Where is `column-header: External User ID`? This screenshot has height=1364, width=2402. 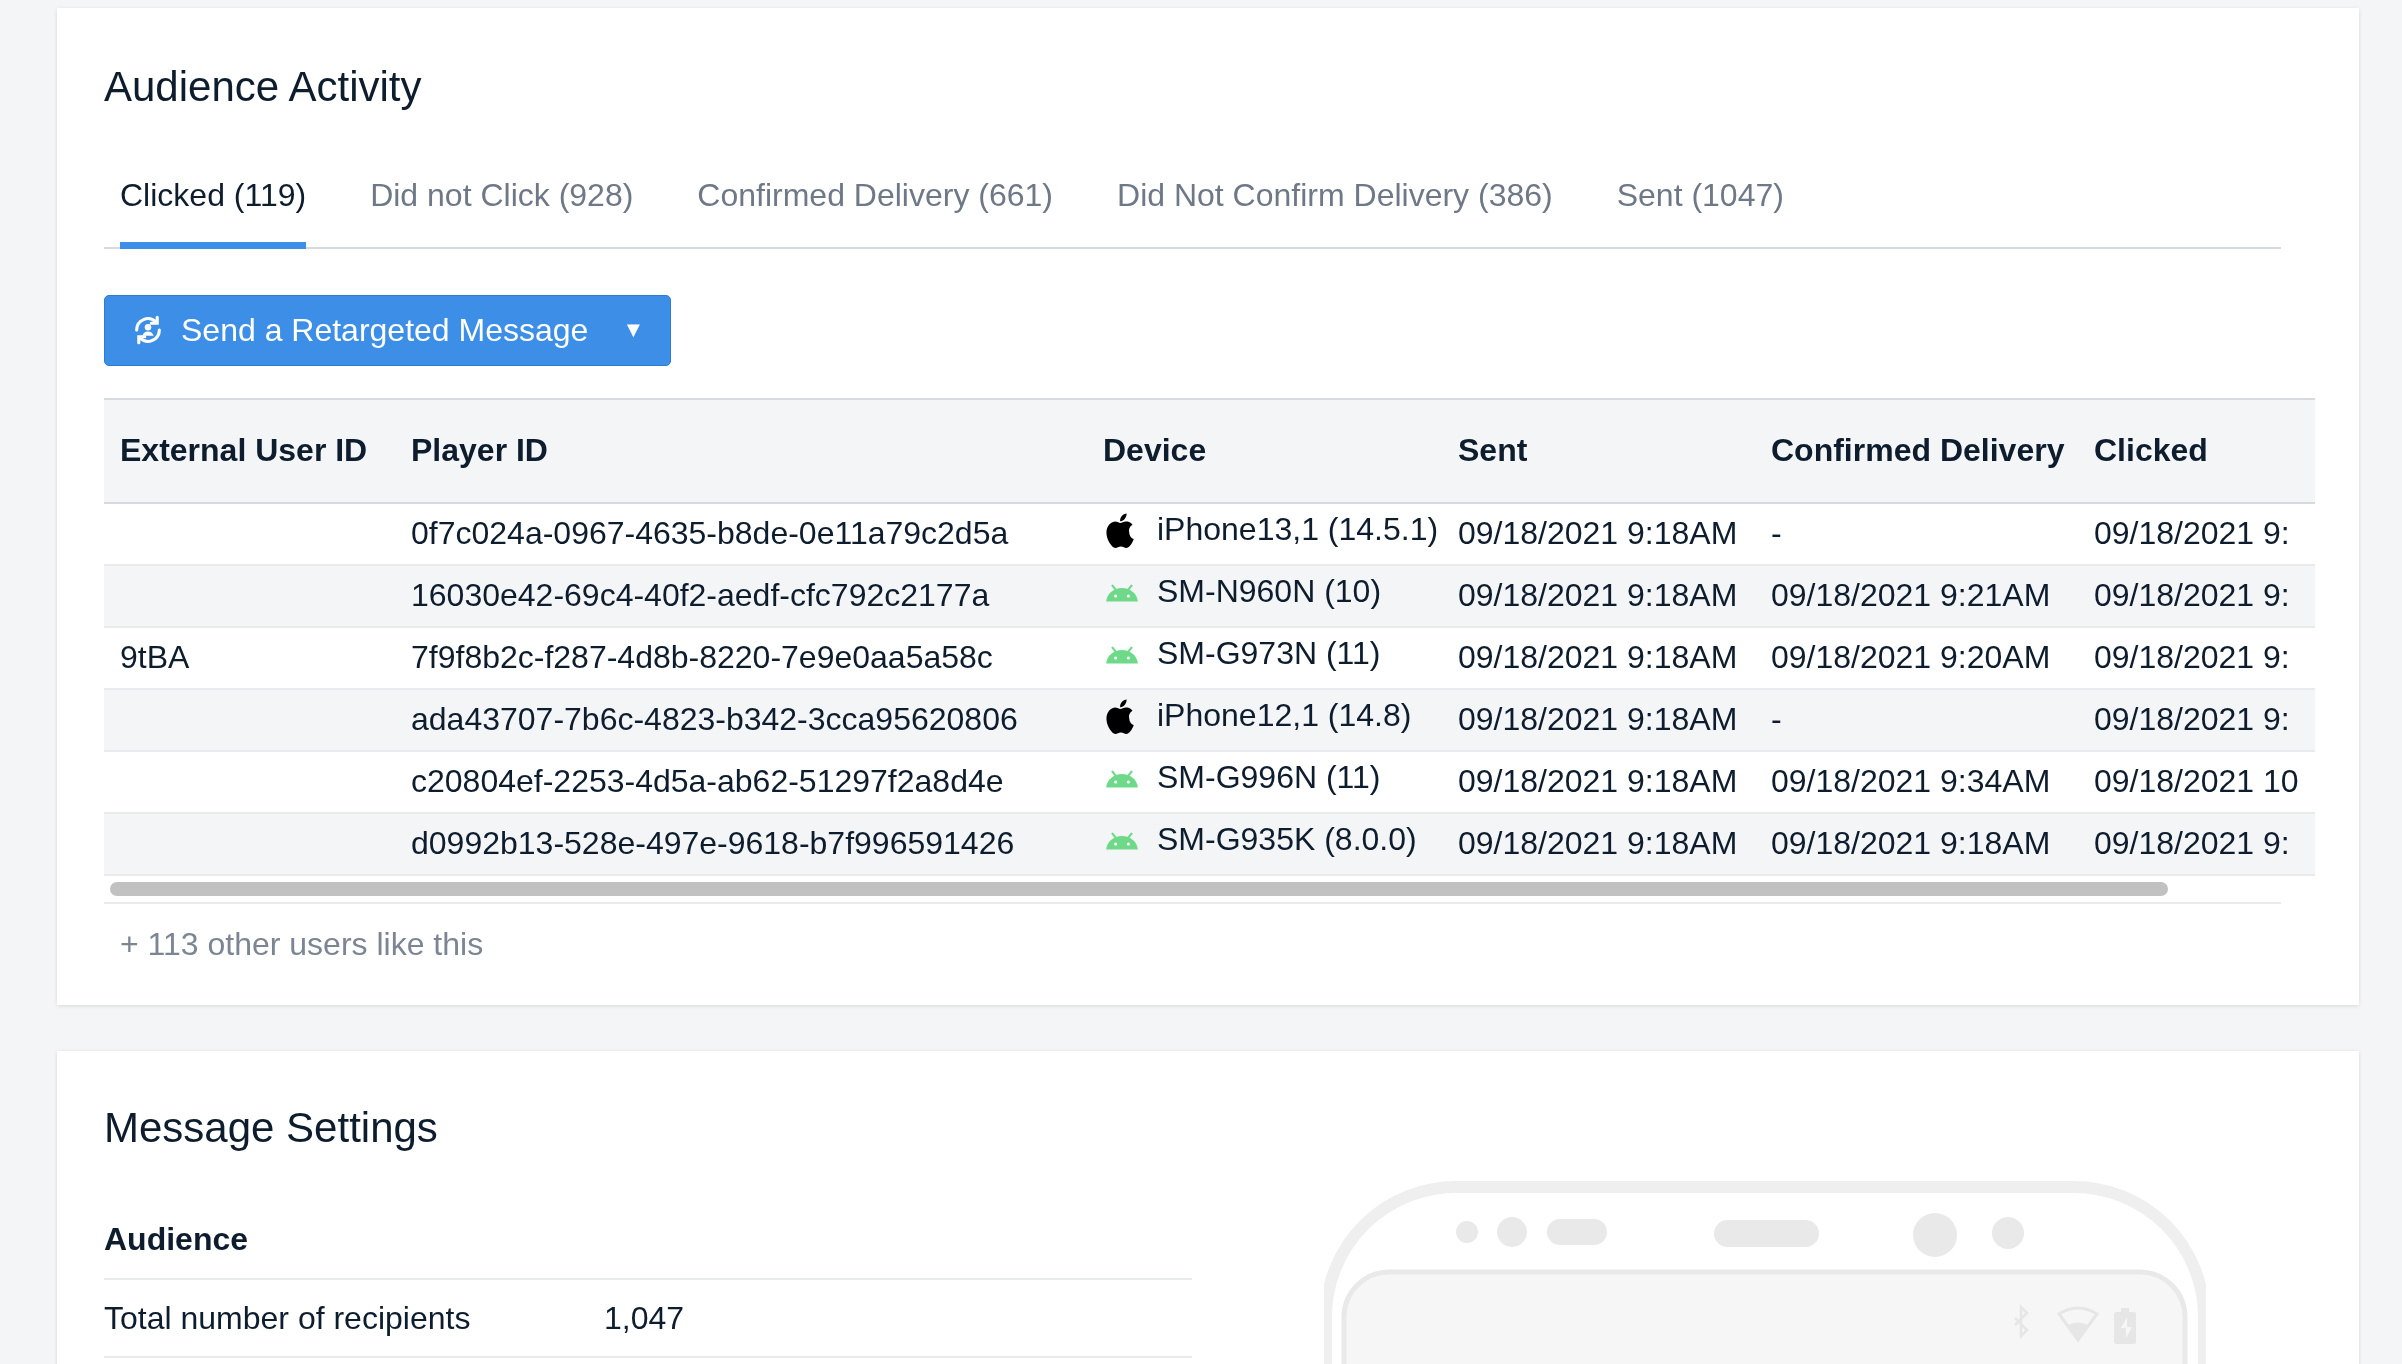
column-header: External User ID is located at coordinates (249, 450).